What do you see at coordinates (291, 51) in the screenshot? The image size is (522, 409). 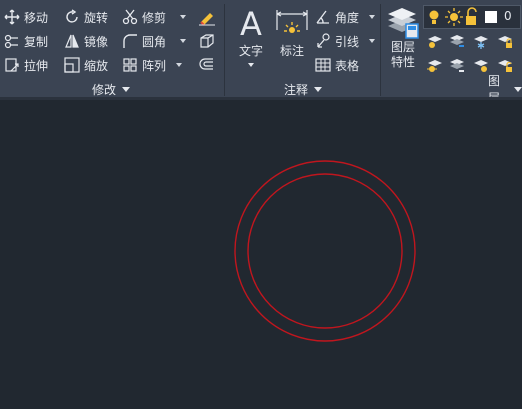 I see `dimension-label: 标注` at bounding box center [291, 51].